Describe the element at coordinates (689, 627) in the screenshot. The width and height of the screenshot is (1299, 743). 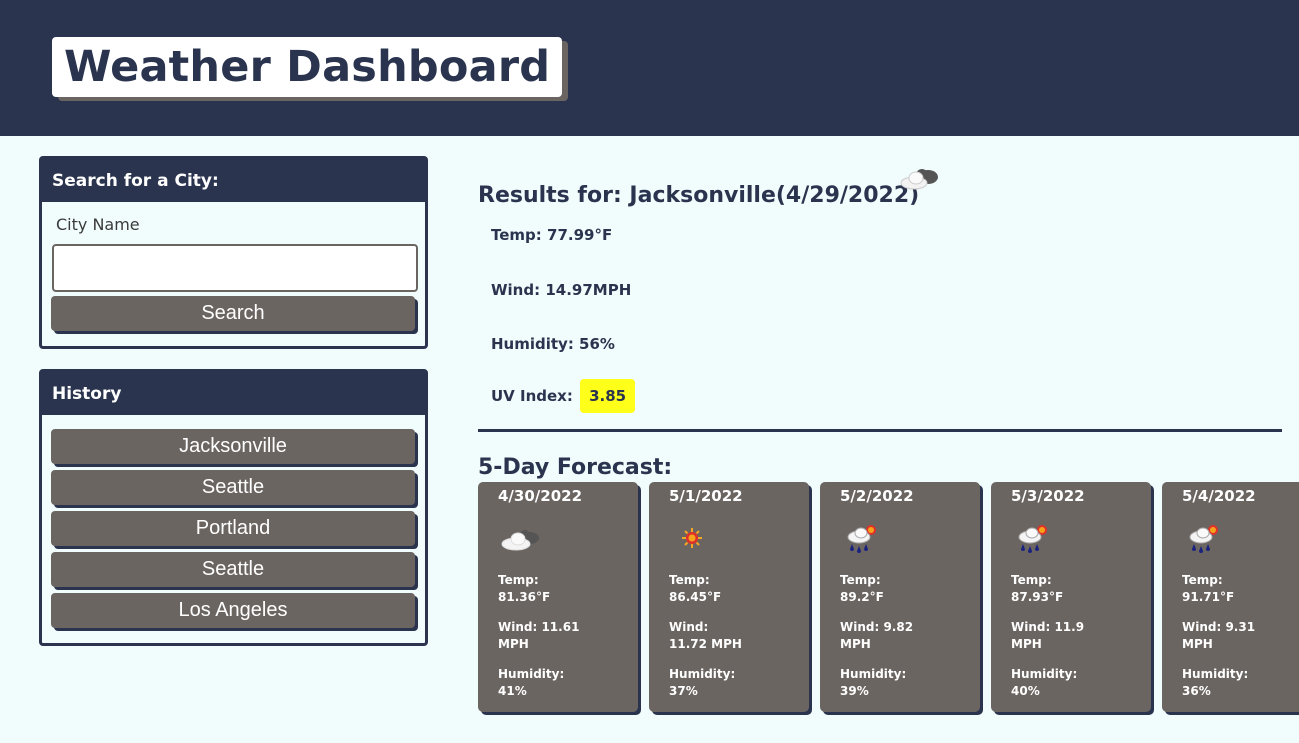
I see `forecast-wind-label: Wind:` at that location.